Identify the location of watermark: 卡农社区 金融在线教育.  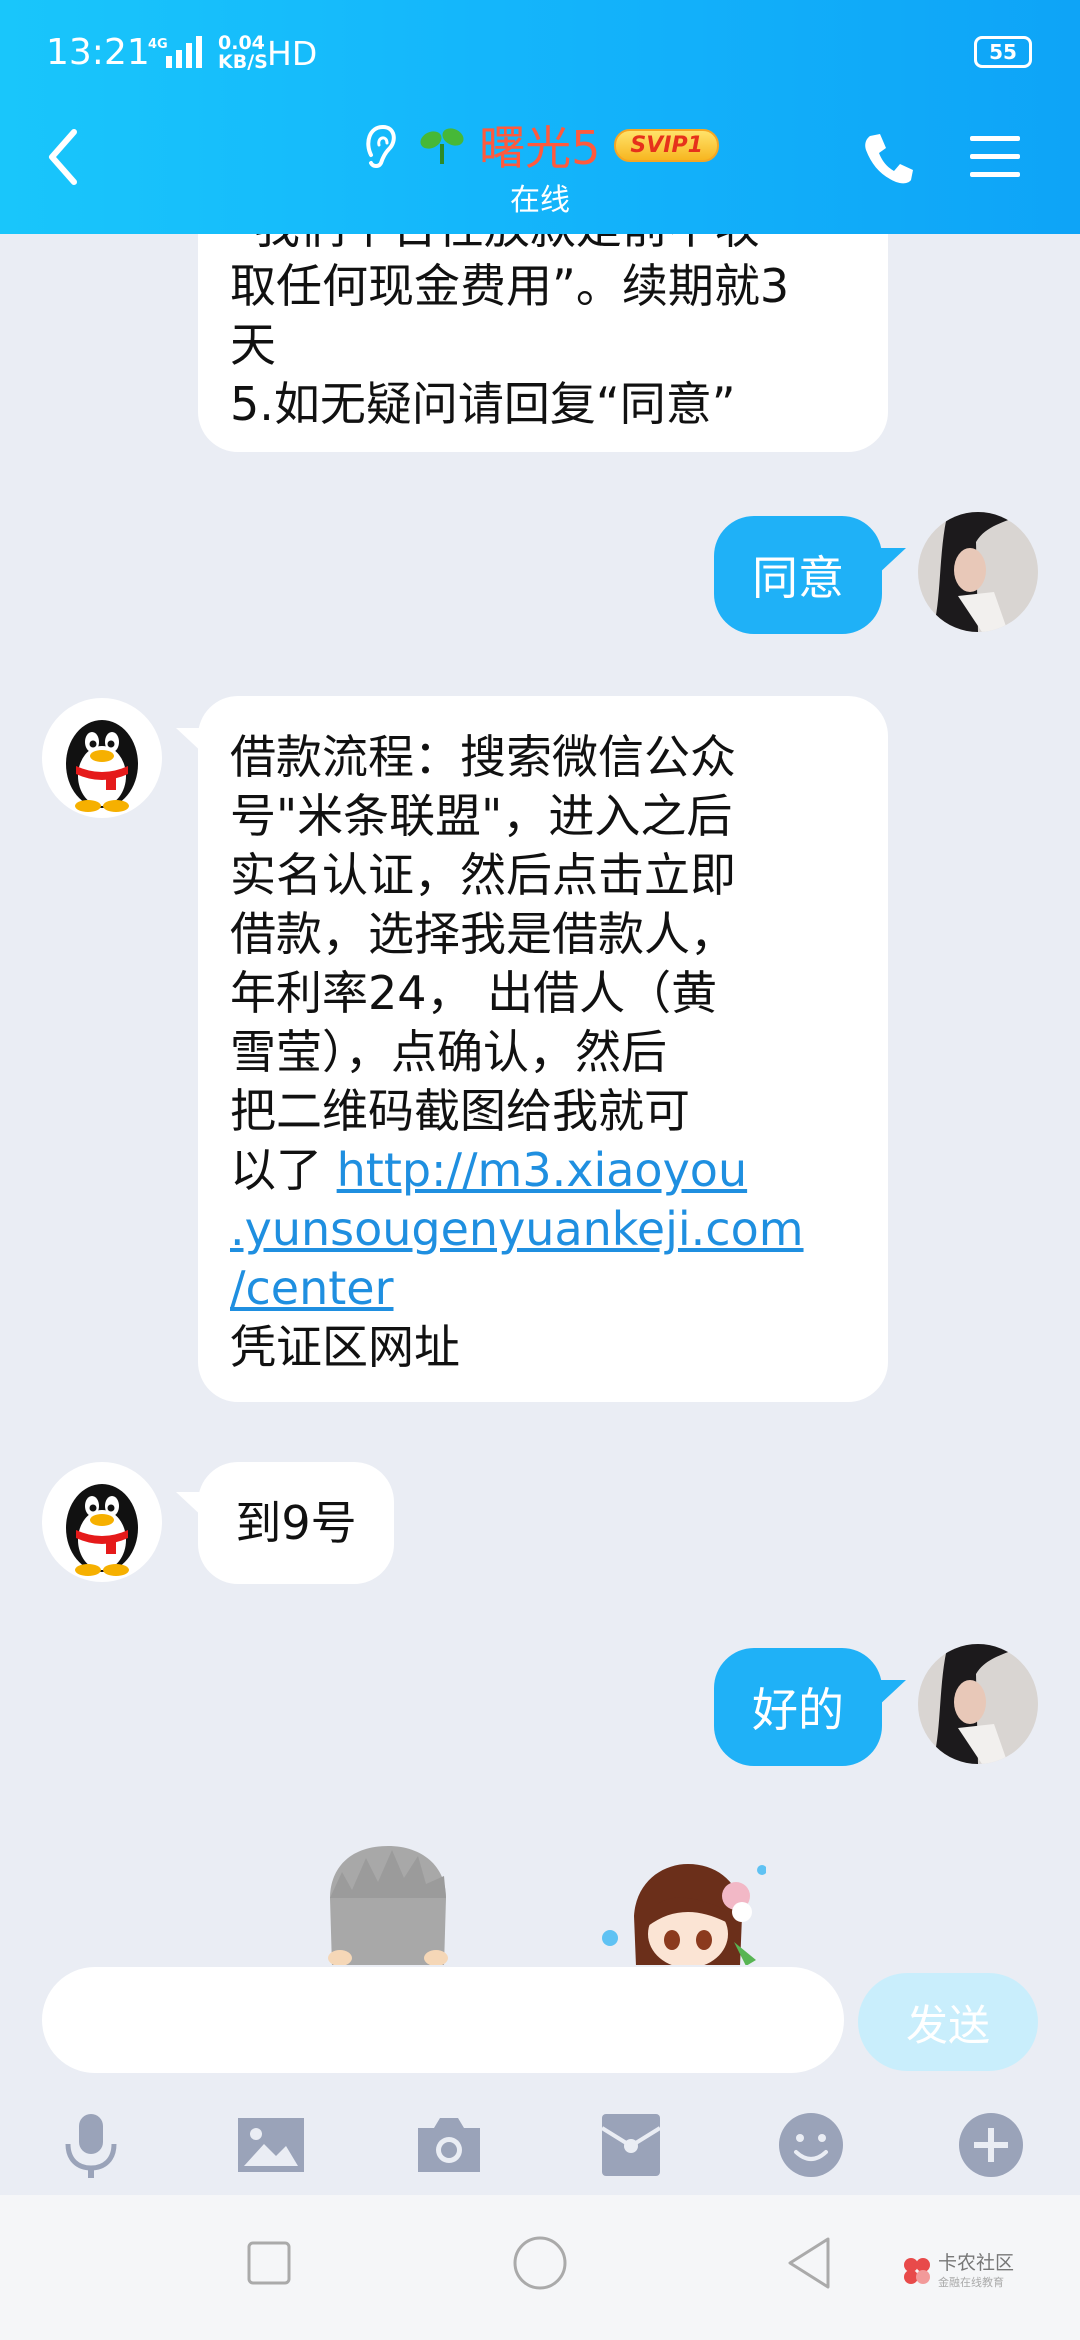
(957, 2271).